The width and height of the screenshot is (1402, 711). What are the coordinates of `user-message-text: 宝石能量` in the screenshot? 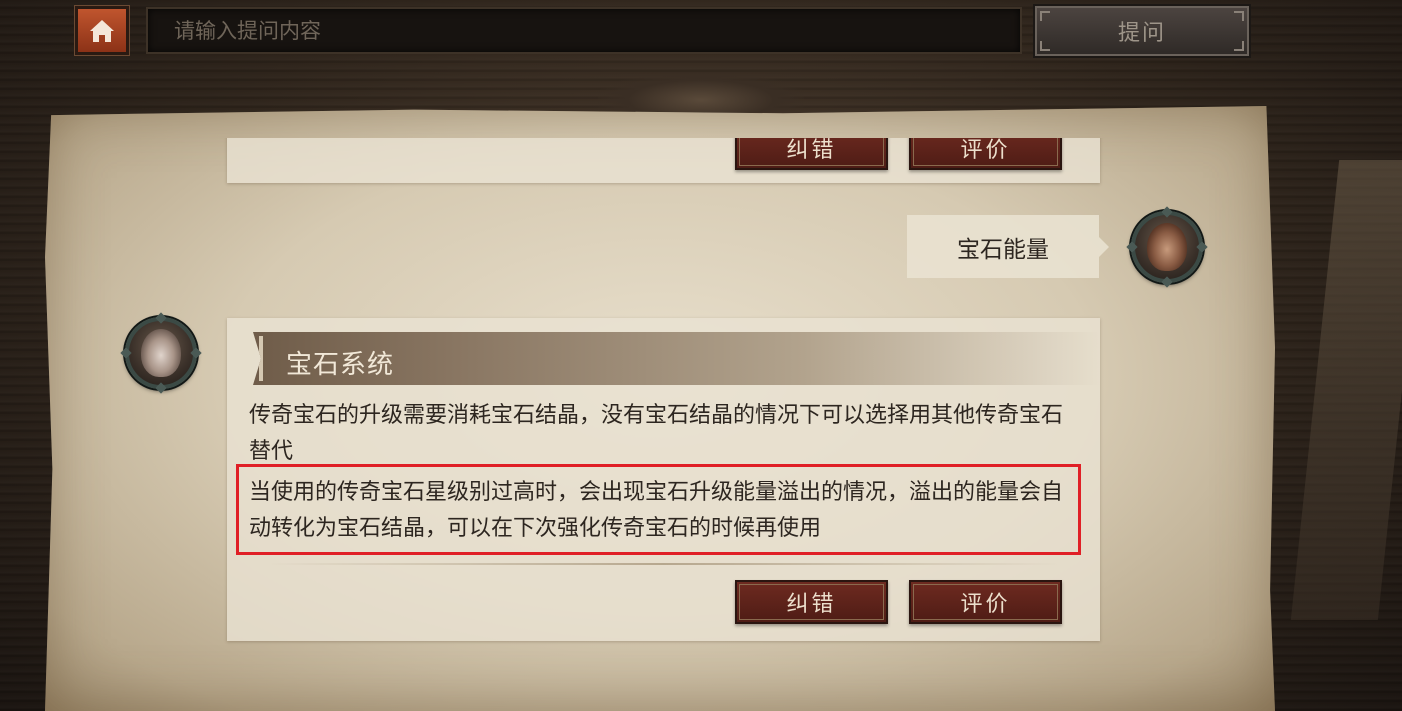 It's located at (1003, 249).